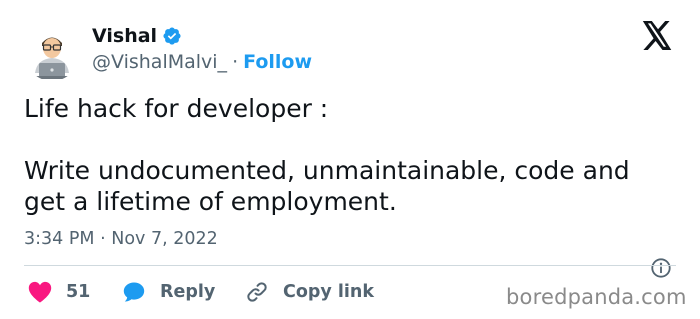 The image size is (700, 319). Describe the element at coordinates (134, 292) in the screenshot. I see `speech-bubble-icon` at that location.